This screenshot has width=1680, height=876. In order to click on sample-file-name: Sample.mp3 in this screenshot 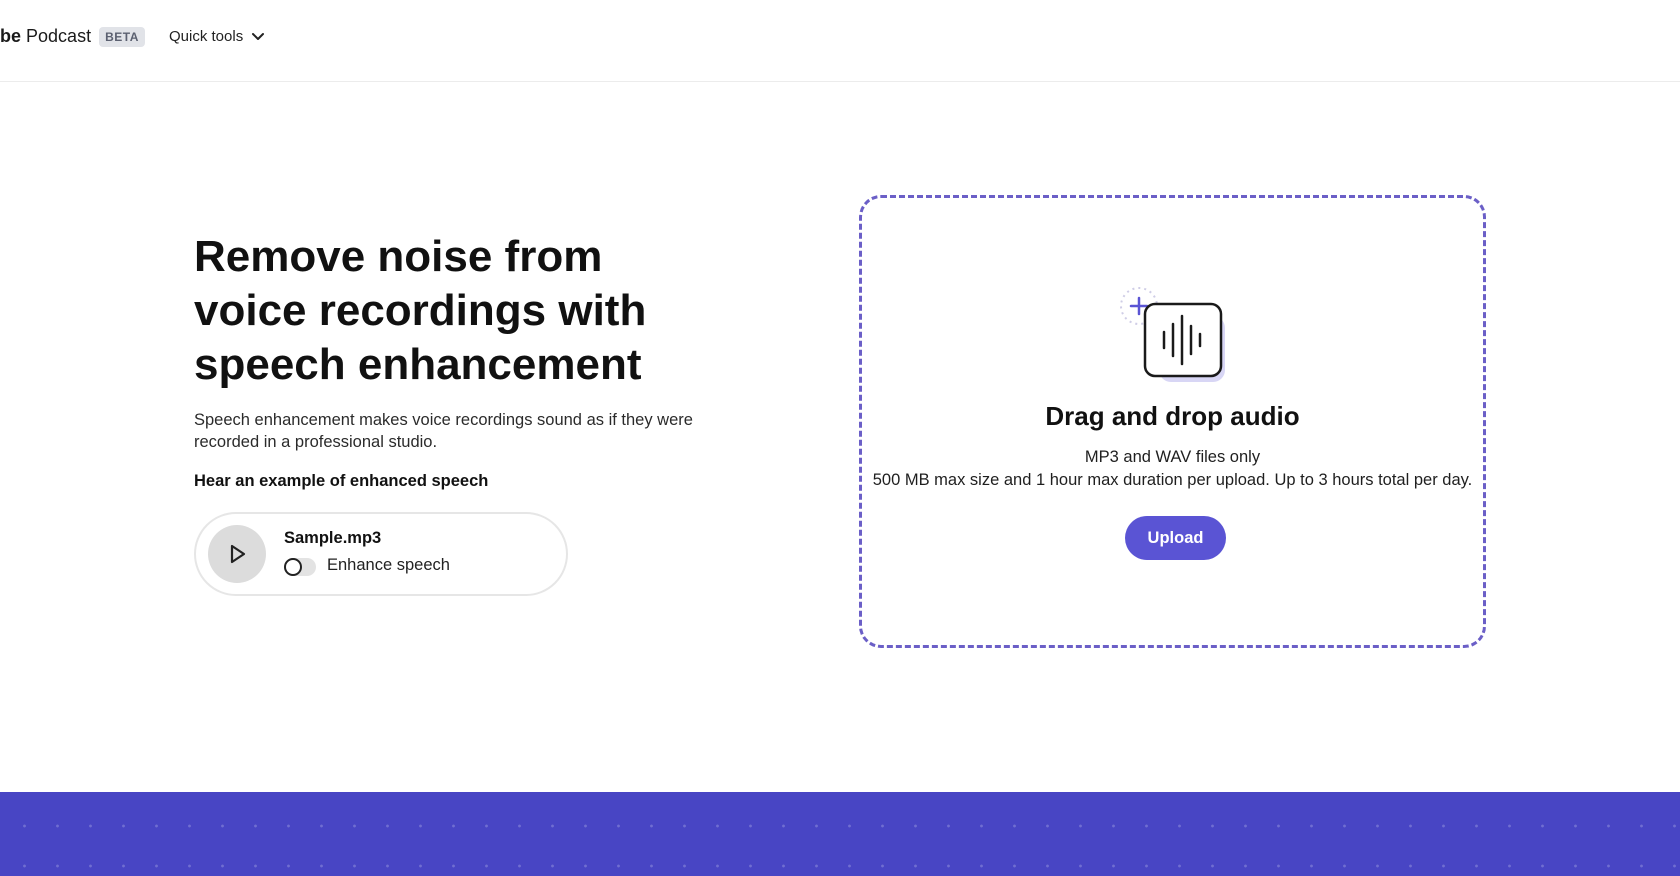, I will do `click(333, 538)`.